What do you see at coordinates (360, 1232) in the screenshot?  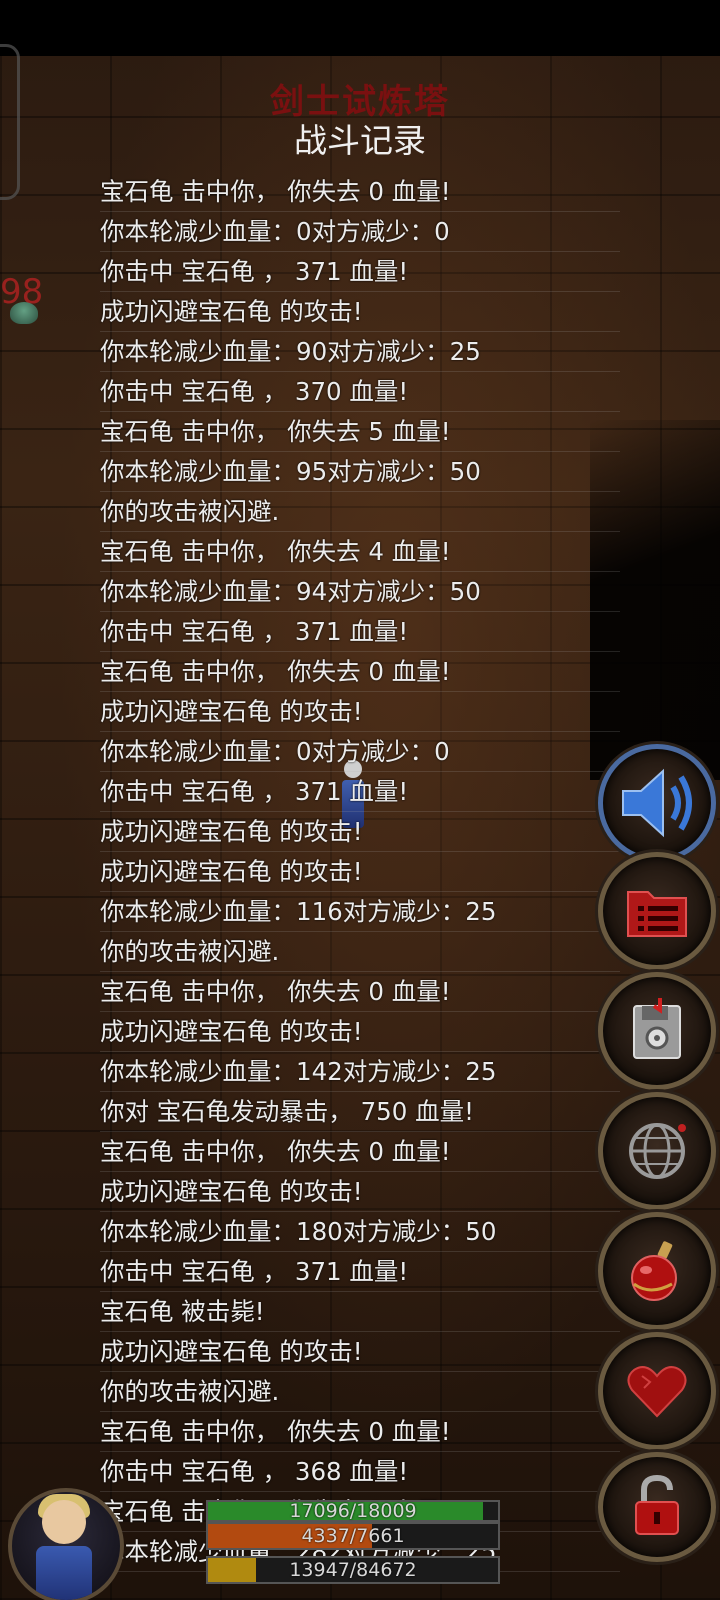 I see `log-line: 你本轮减少血量：180对方减少：50` at bounding box center [360, 1232].